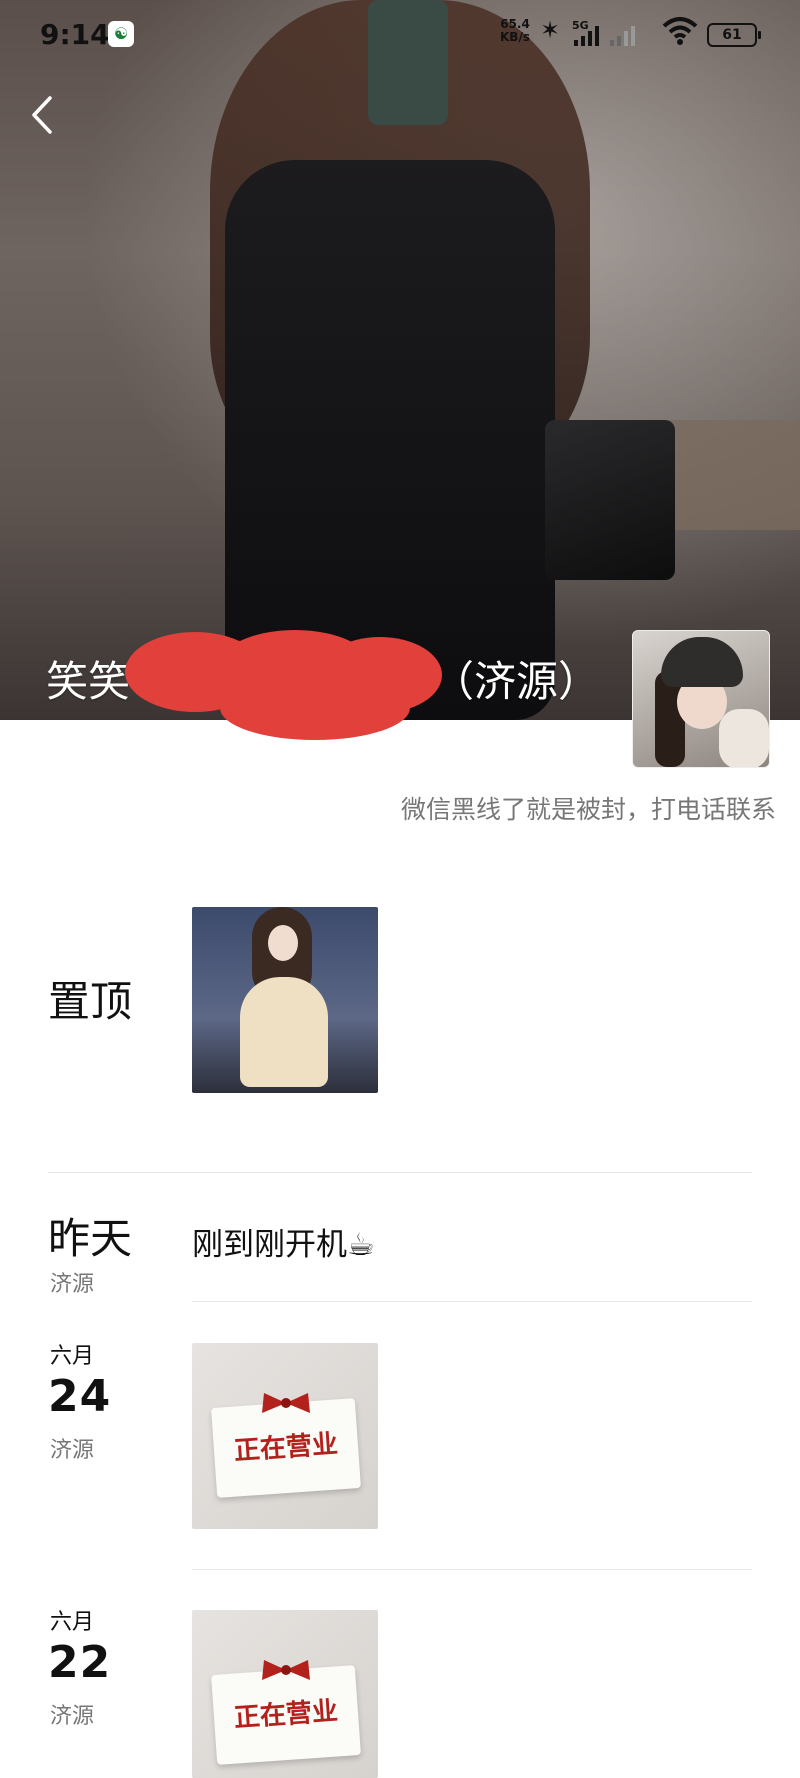 Image resolution: width=800 pixels, height=1778 pixels. Describe the element at coordinates (80, 1662) in the screenshot. I see `entry-day: 22` at that location.